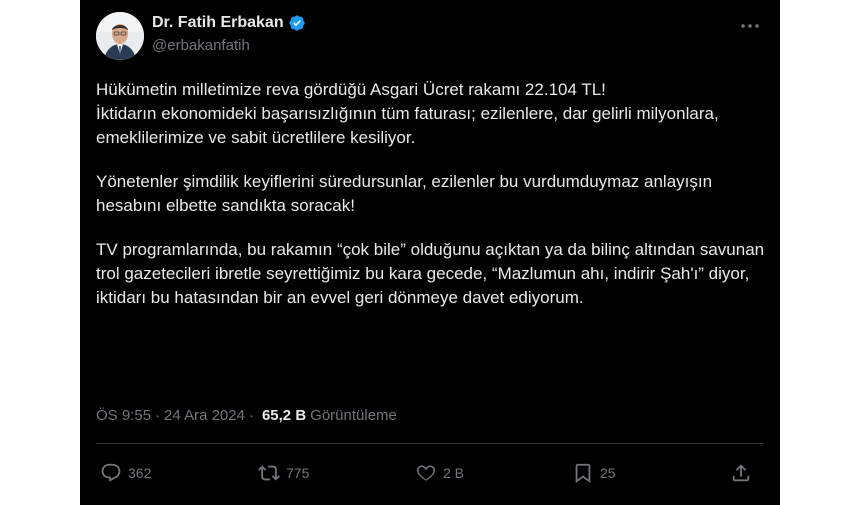 Image resolution: width=860 pixels, height=505 pixels. I want to click on view-count: 65,2 B, so click(284, 415).